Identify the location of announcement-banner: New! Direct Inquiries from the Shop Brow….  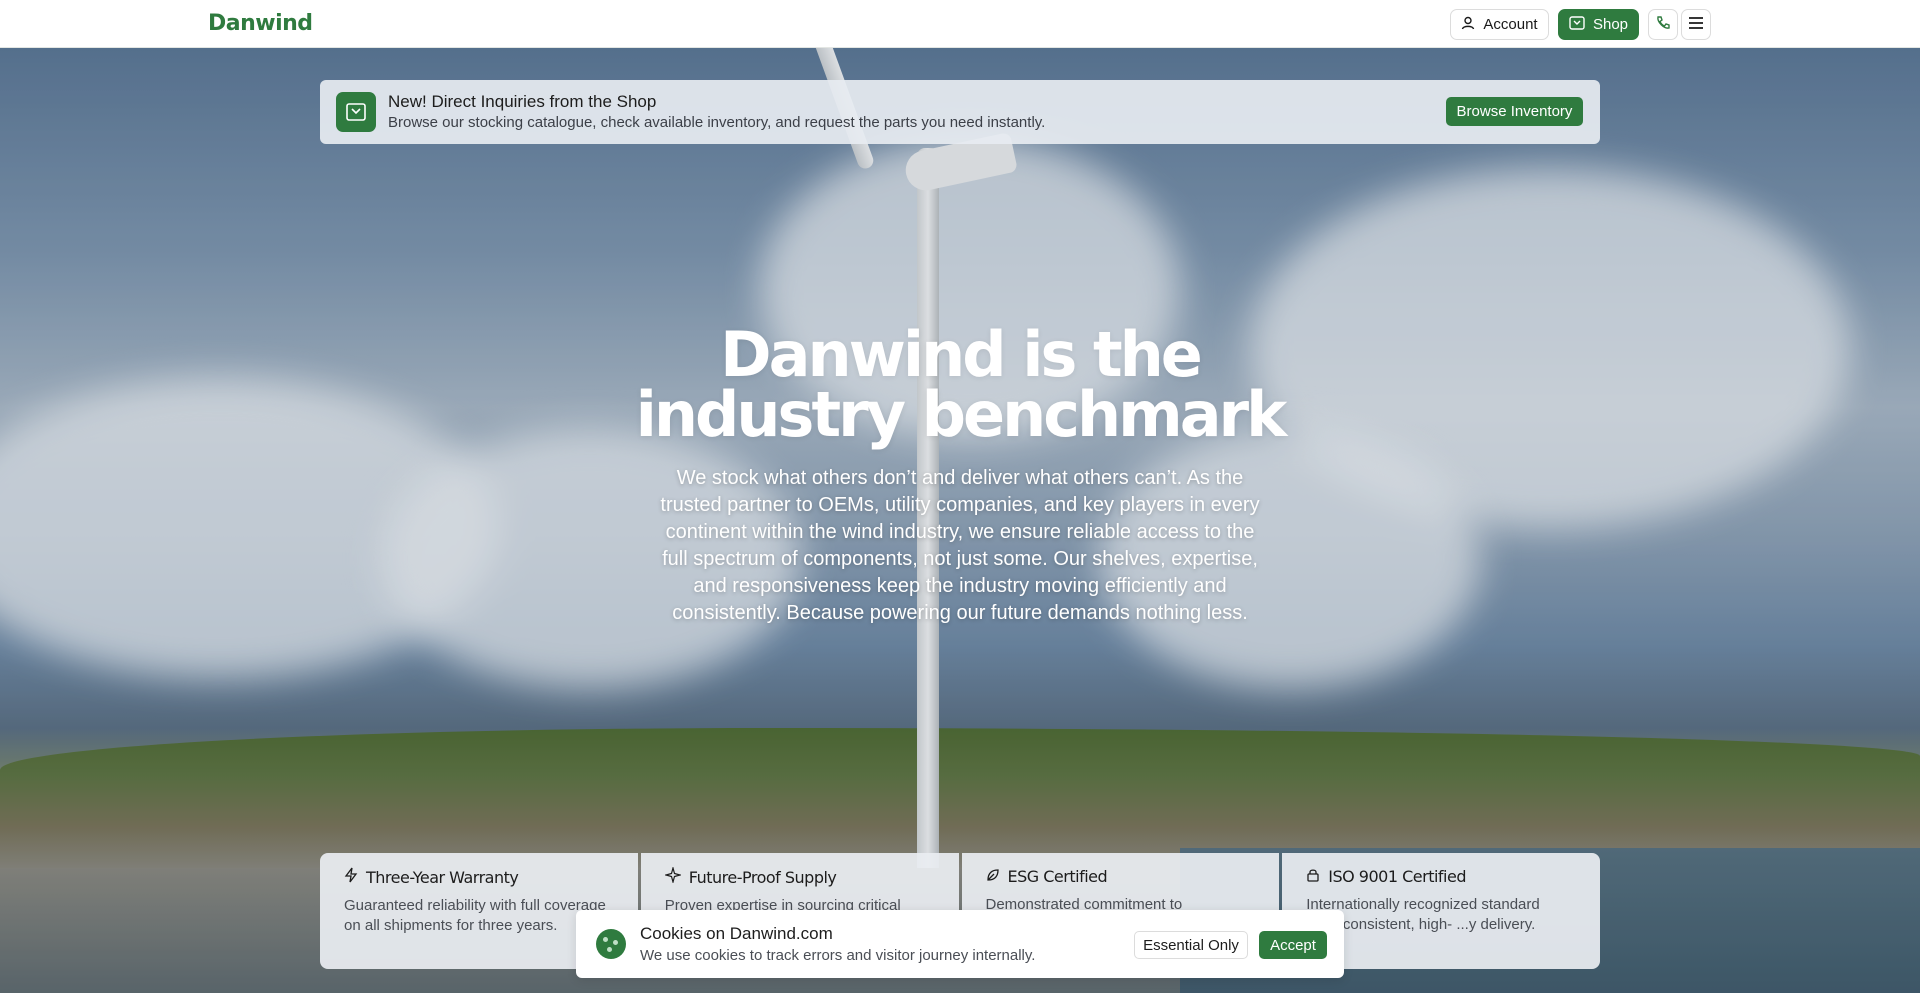
(960, 112).